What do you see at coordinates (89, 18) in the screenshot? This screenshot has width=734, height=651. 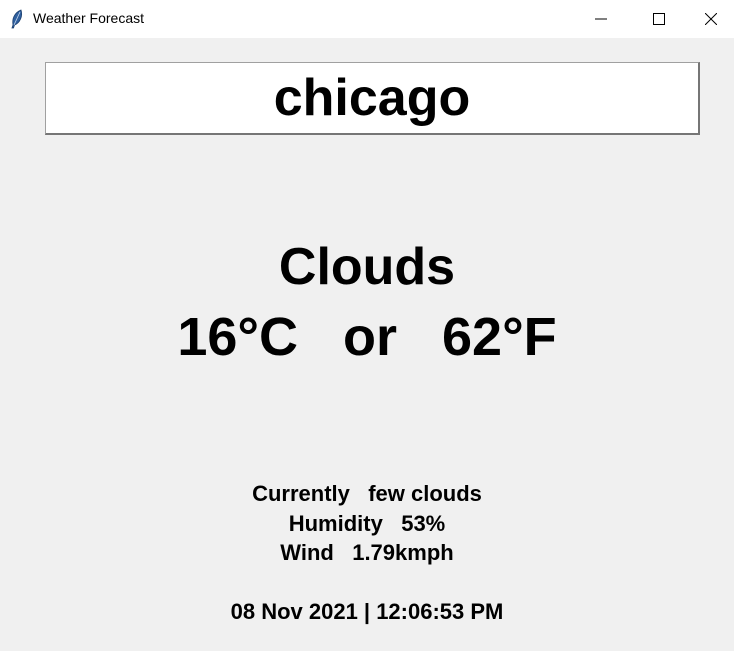 I see `window-title: Weather Forecast` at bounding box center [89, 18].